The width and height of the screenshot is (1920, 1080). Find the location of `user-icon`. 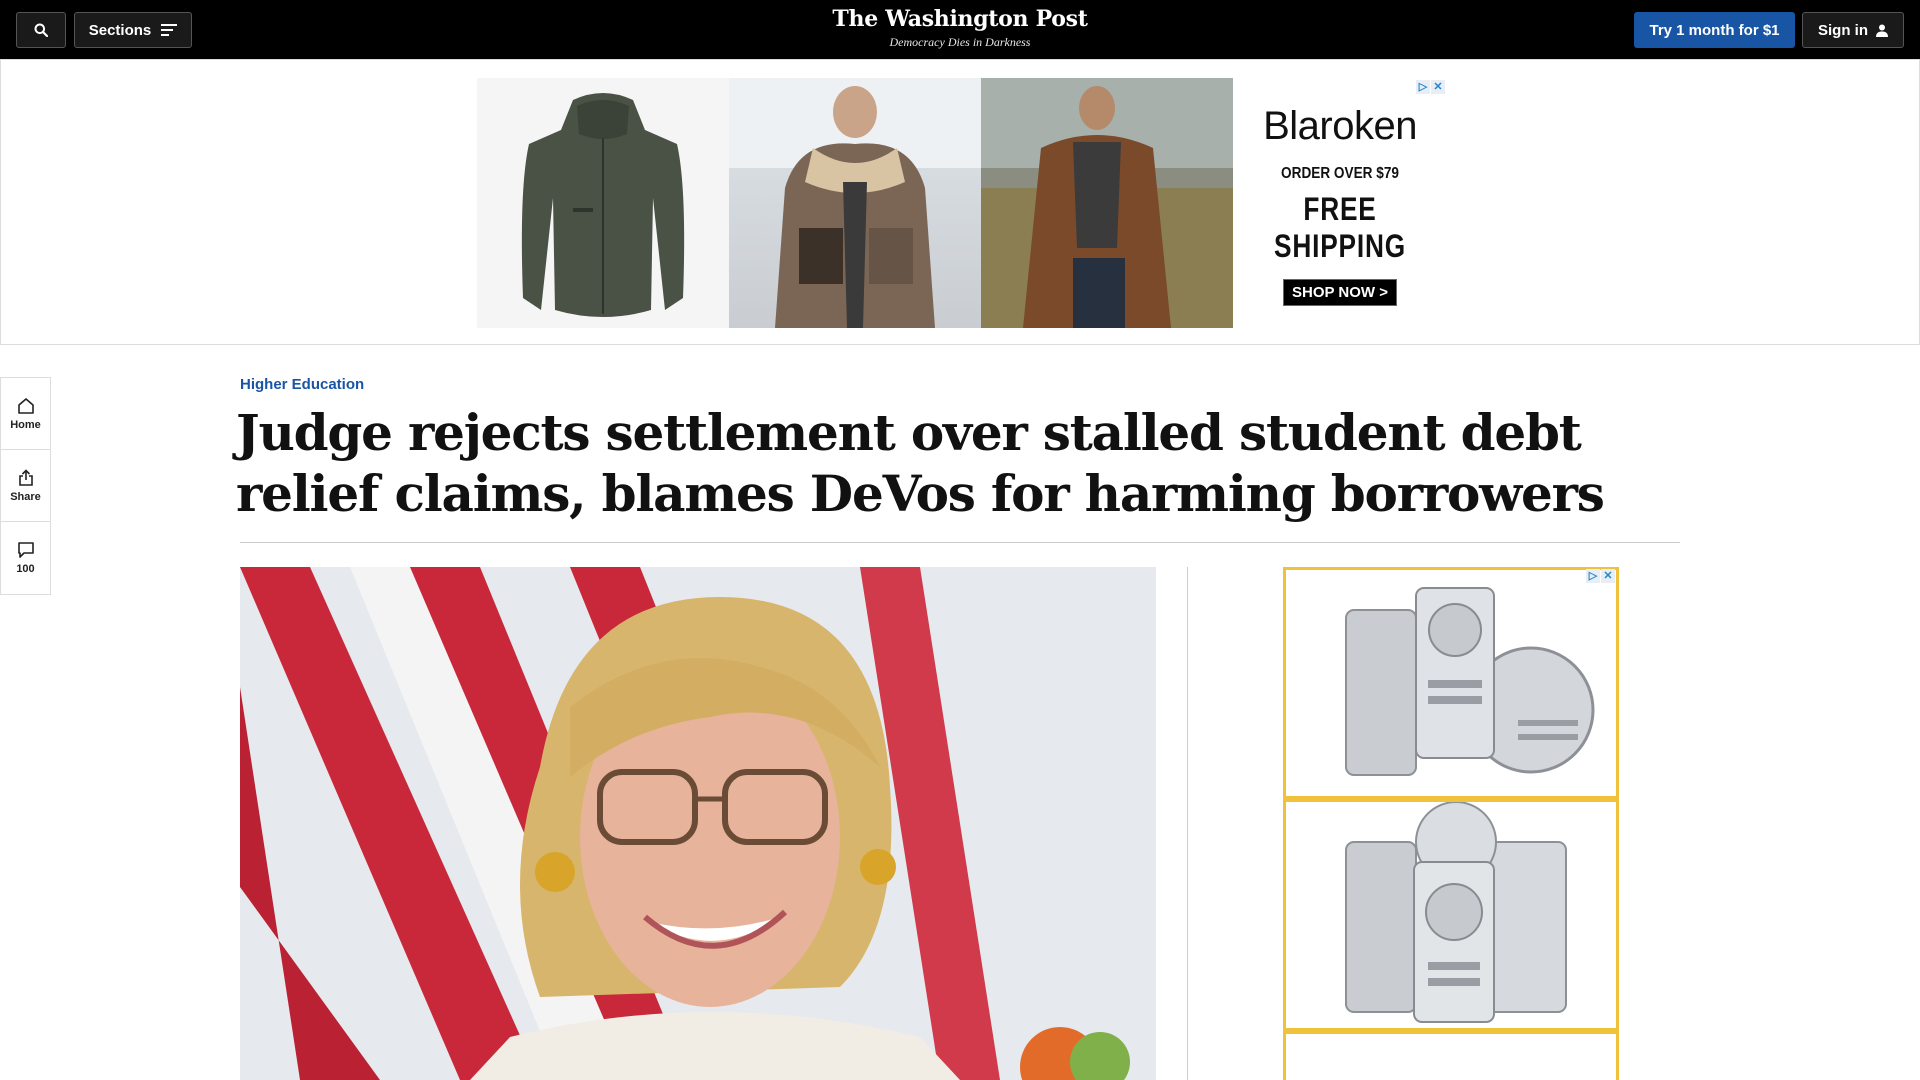

user-icon is located at coordinates (1882, 30).